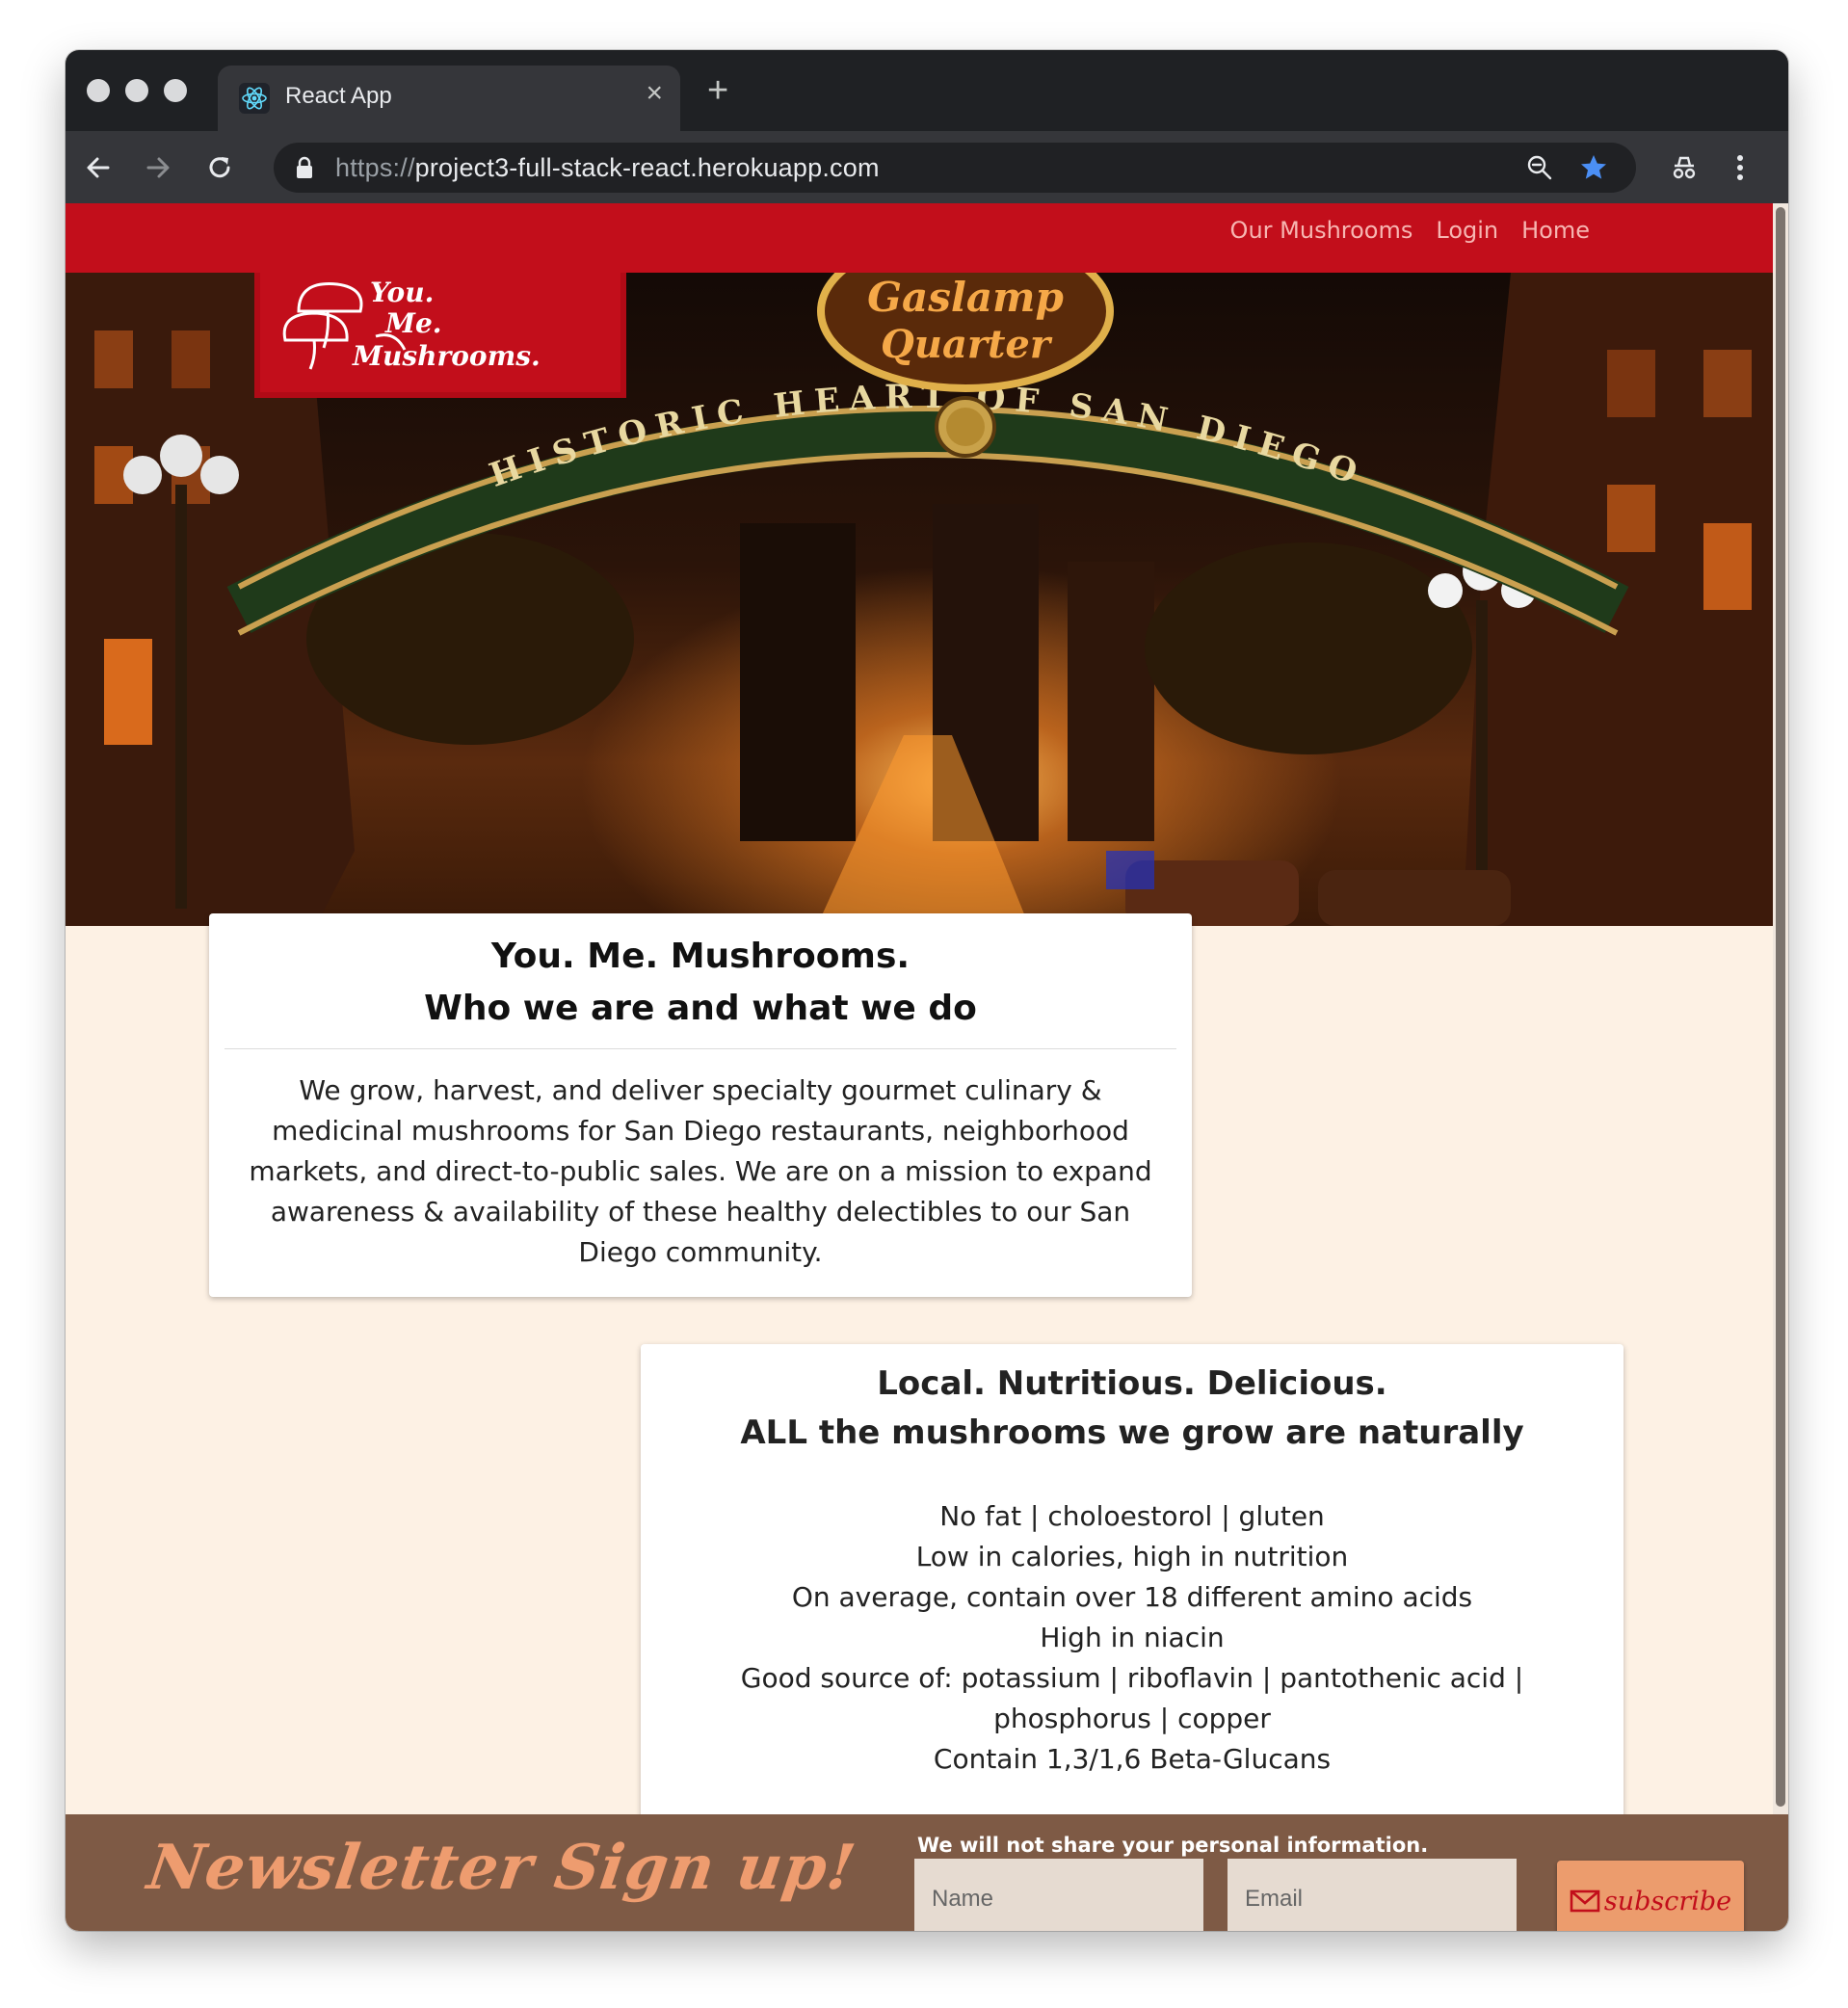 This screenshot has width=1848, height=2008. Describe the element at coordinates (158, 167) in the screenshot. I see `forward-arrow-icon` at that location.